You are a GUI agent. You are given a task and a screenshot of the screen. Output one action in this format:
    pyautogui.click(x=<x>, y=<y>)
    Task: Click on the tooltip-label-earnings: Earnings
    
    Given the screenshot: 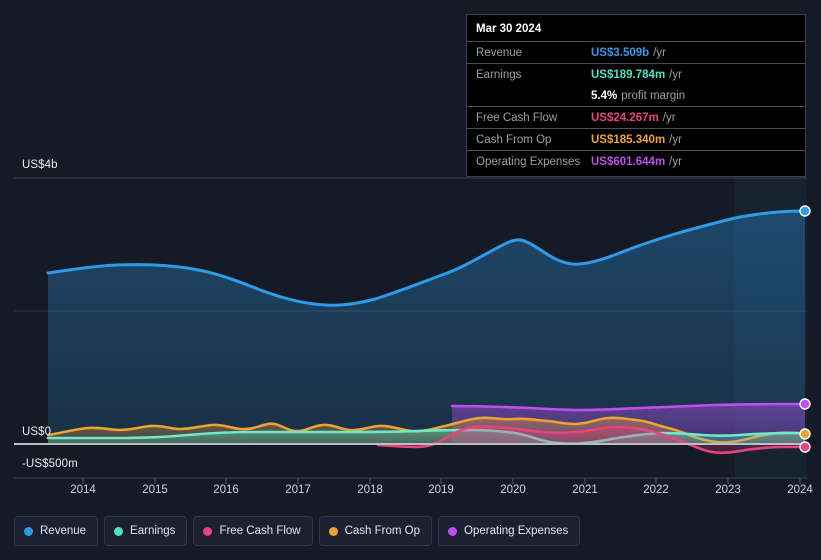 What is the action you would take?
    pyautogui.click(x=499, y=74)
    